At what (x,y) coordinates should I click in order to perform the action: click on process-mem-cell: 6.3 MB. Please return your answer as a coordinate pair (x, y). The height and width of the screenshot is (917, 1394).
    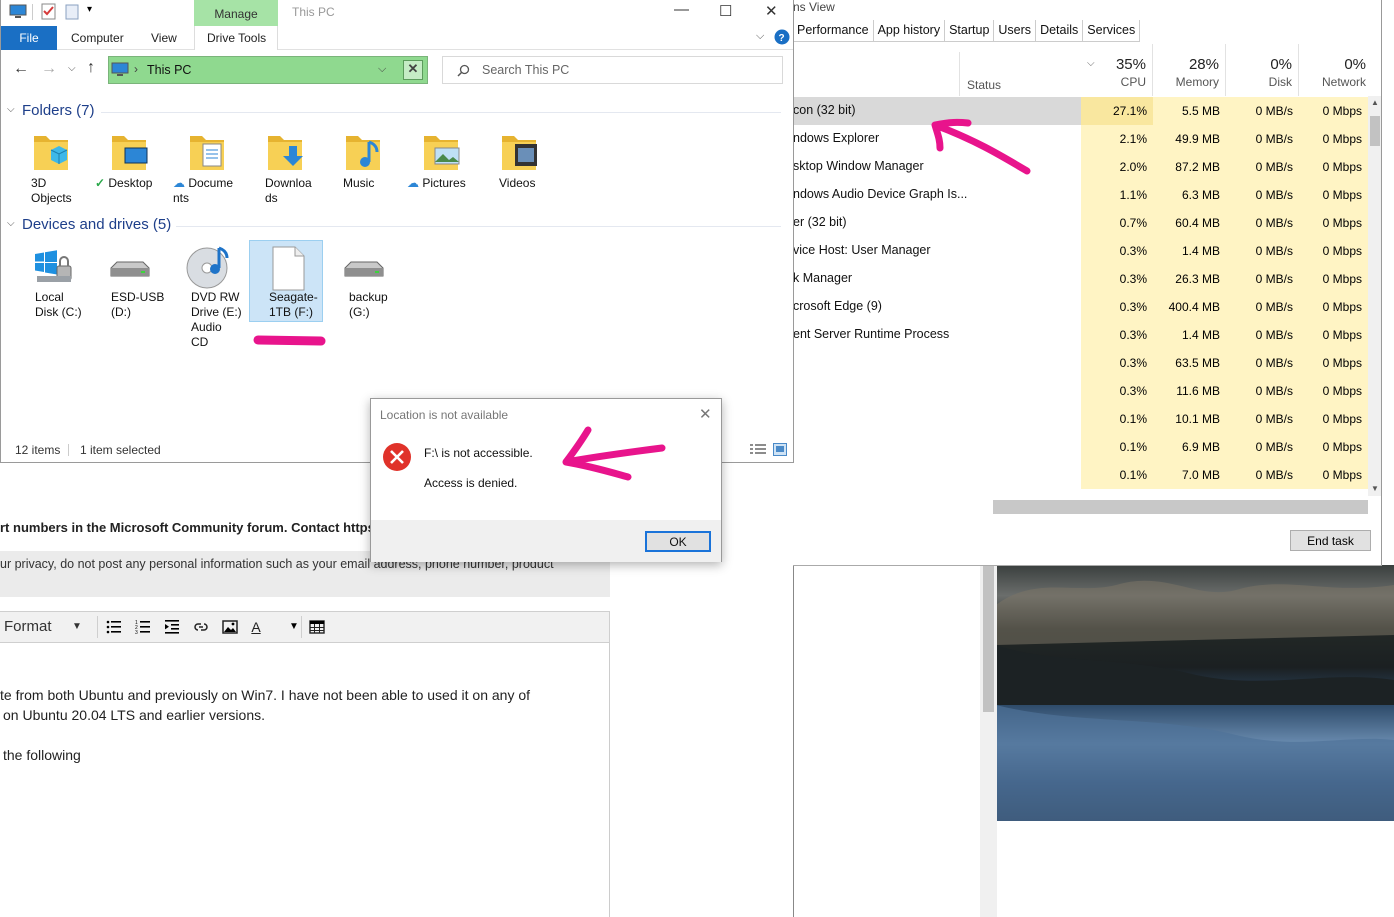
    Looking at the image, I should click on (1189, 195).